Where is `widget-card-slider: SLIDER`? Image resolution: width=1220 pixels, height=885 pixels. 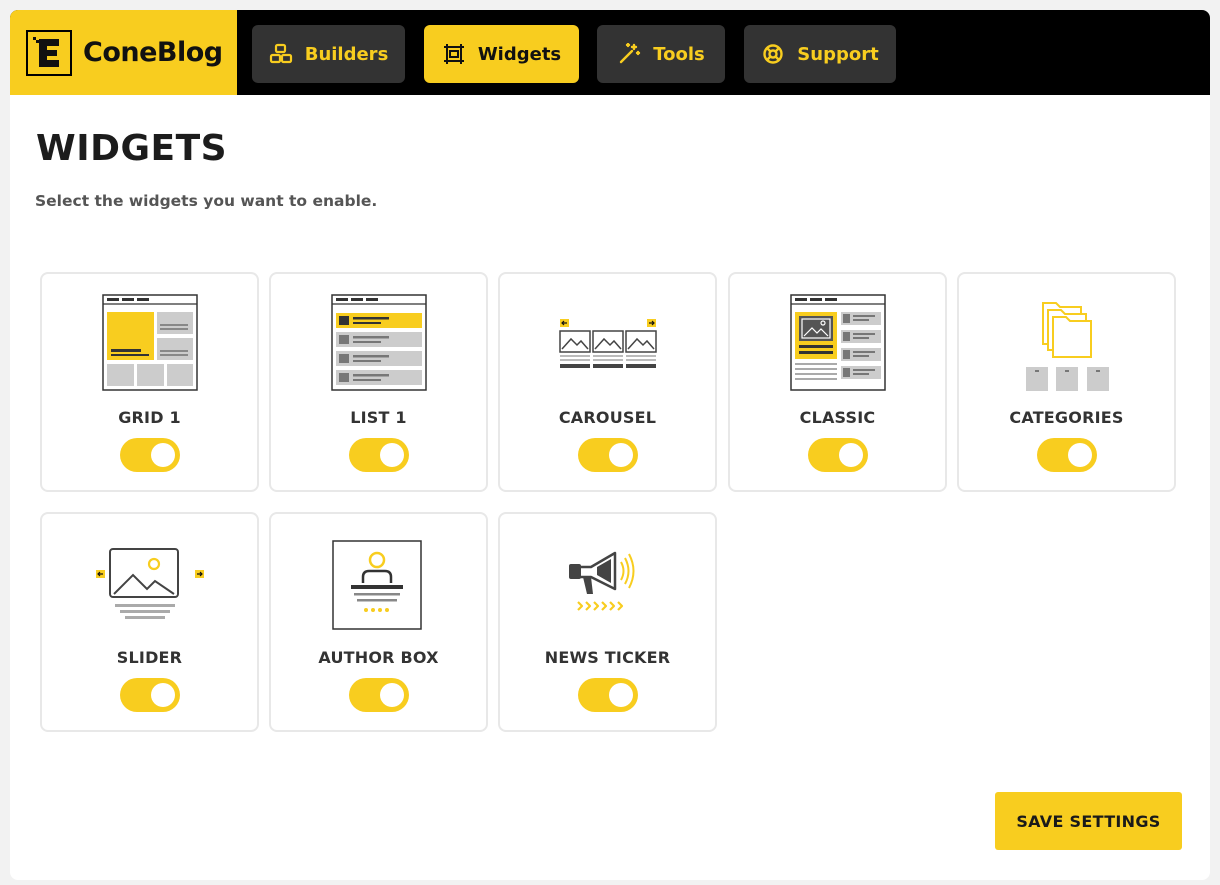
widget-card-slider: SLIDER is located at coordinates (149, 622).